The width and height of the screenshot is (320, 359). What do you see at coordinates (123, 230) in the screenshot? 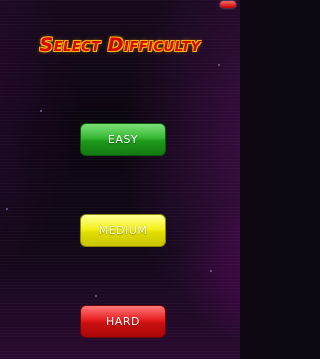
I see `medium-button: MEDIUM` at bounding box center [123, 230].